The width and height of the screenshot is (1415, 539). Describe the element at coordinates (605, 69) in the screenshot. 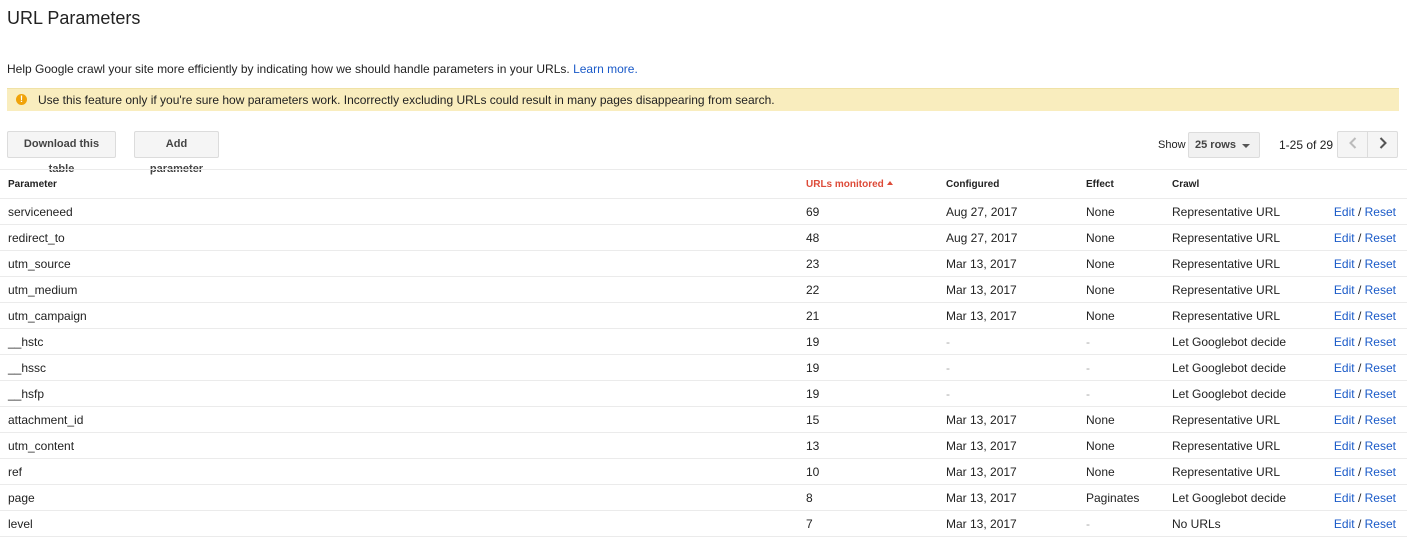

I see `learn-more-link: Learn more.` at that location.